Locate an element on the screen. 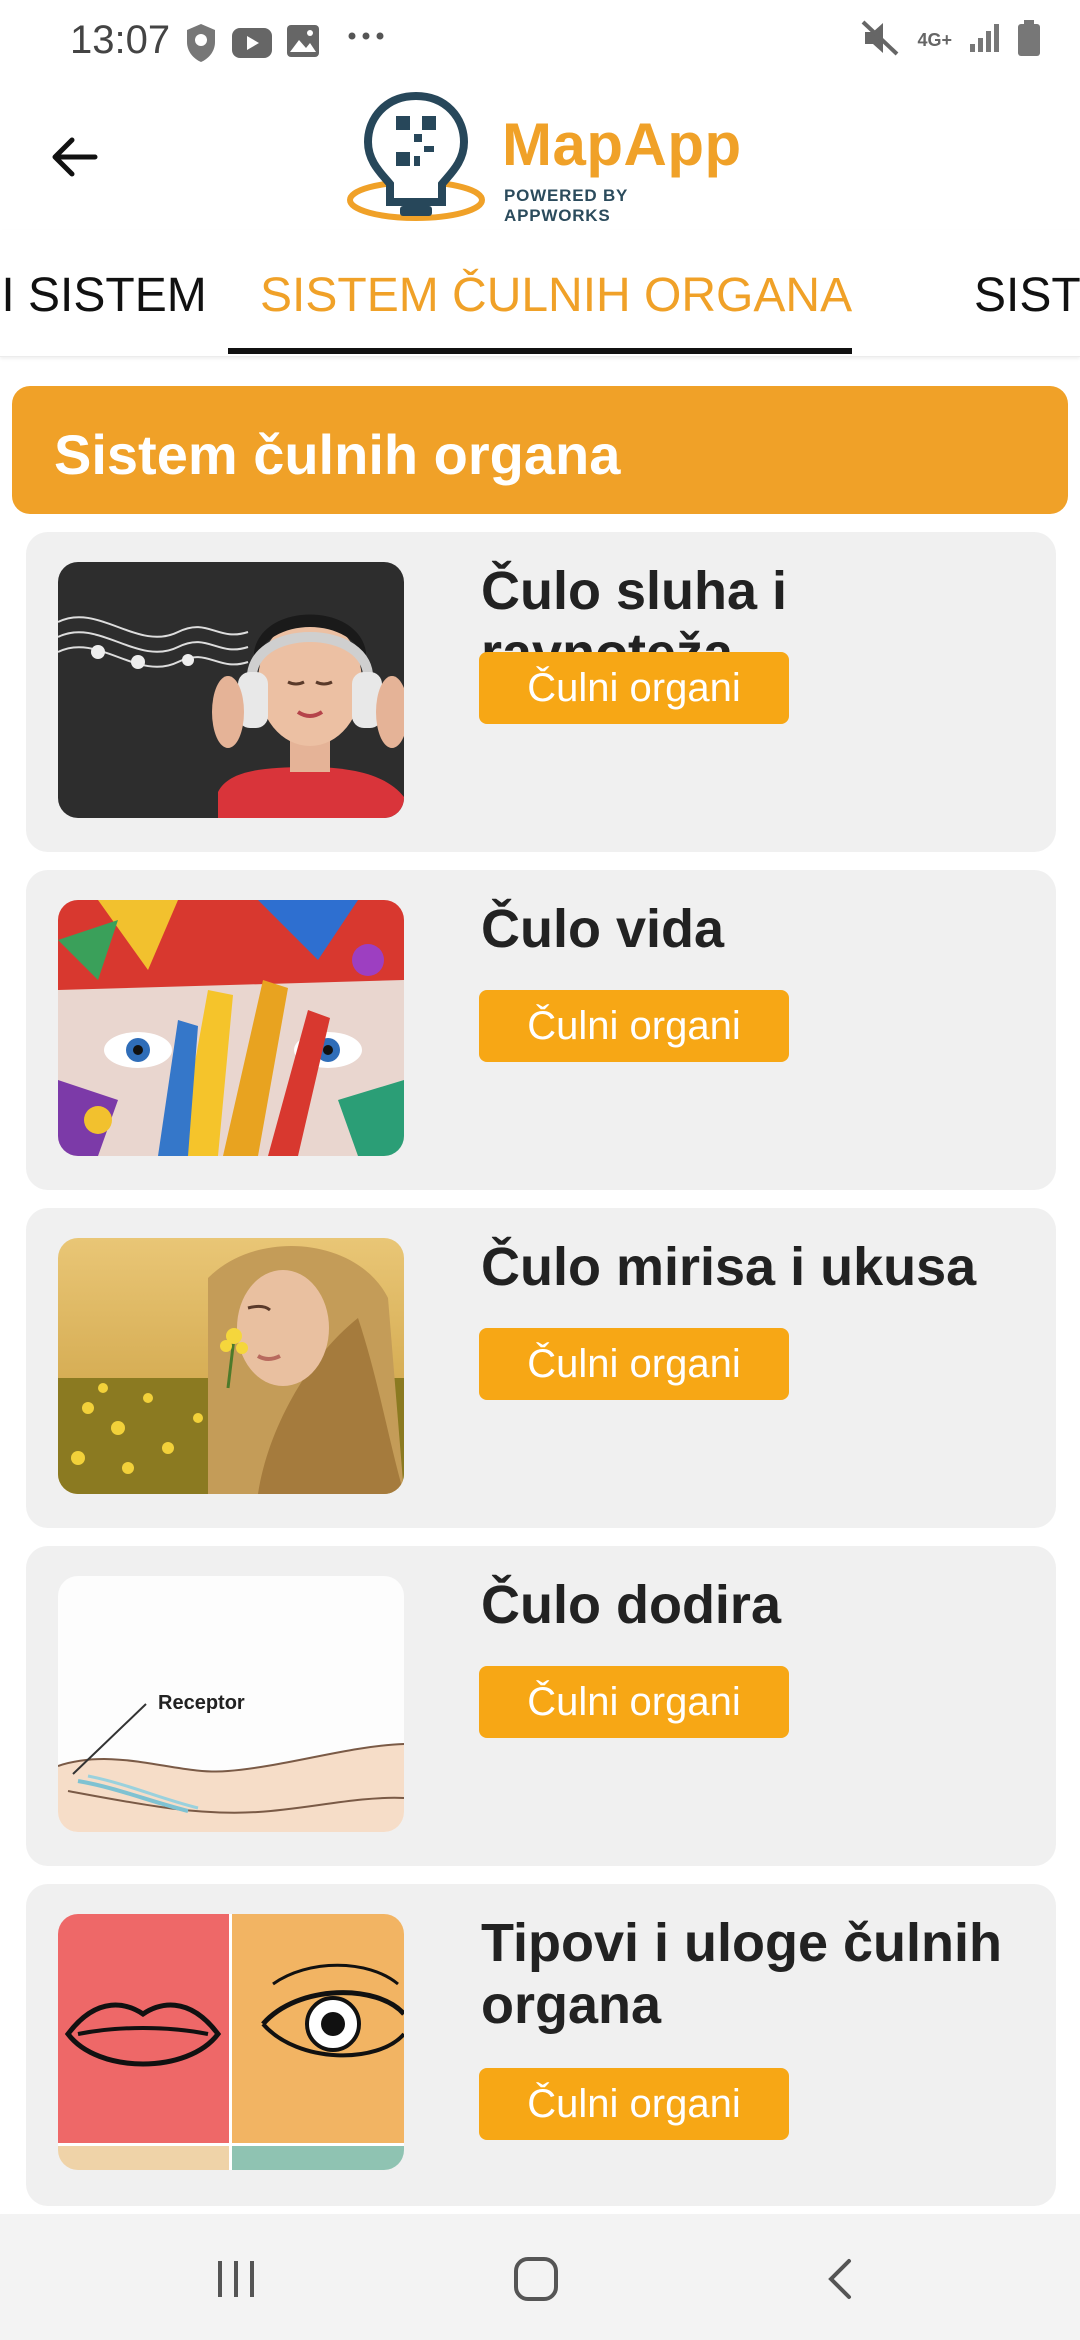  painted-face-photo is located at coordinates (231, 1028).